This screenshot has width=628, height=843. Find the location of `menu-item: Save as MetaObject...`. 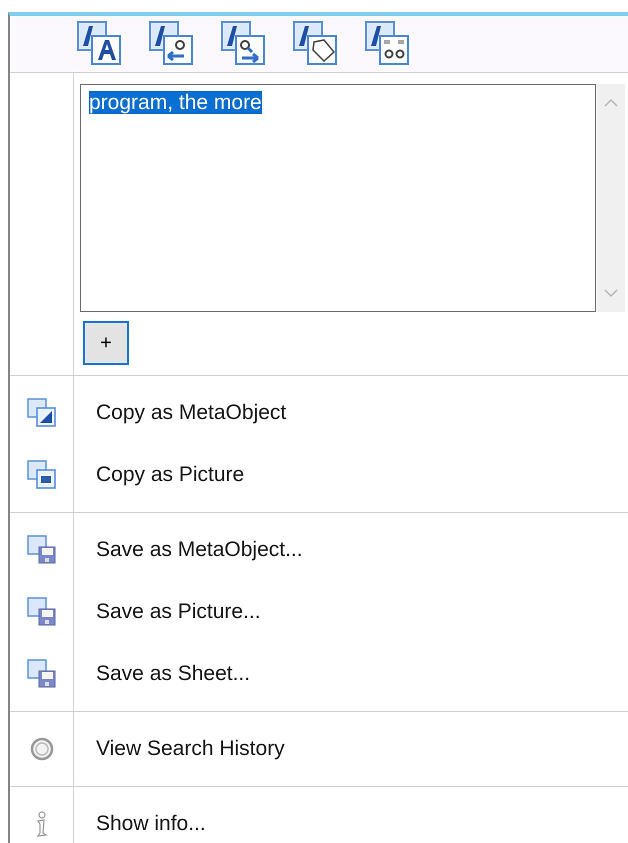

menu-item: Save as MetaObject... is located at coordinates (199, 547).